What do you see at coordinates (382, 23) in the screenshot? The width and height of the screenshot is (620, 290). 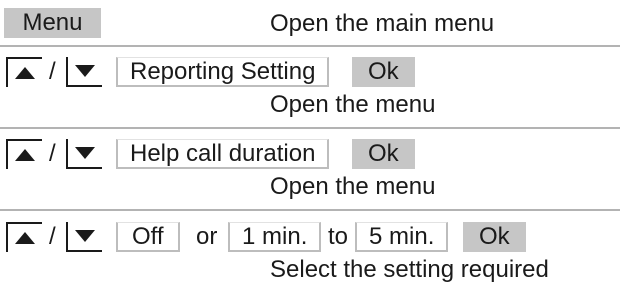 I see `row1-description: Open the main menu` at bounding box center [382, 23].